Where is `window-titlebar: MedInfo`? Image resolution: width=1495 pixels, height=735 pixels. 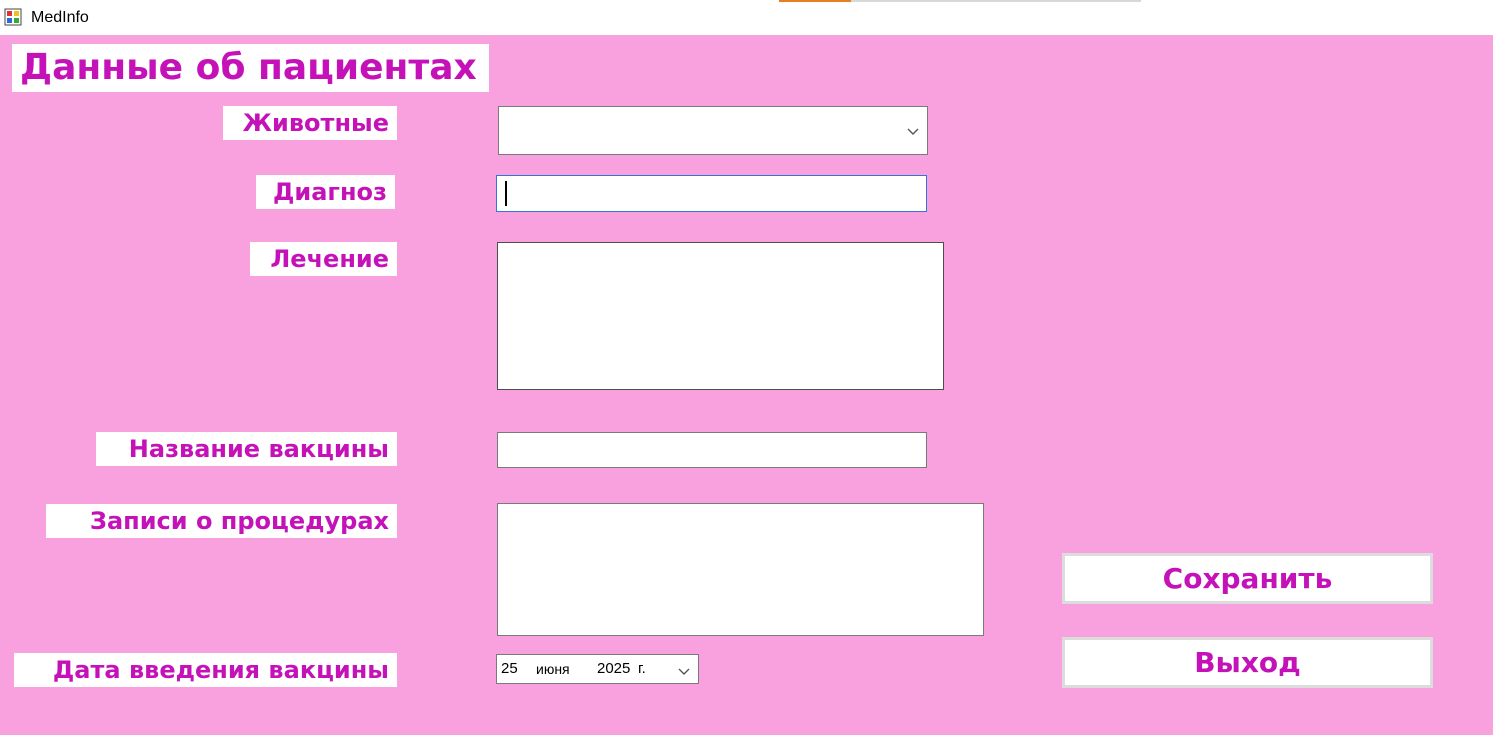 window-titlebar: MedInfo is located at coordinates (747, 17).